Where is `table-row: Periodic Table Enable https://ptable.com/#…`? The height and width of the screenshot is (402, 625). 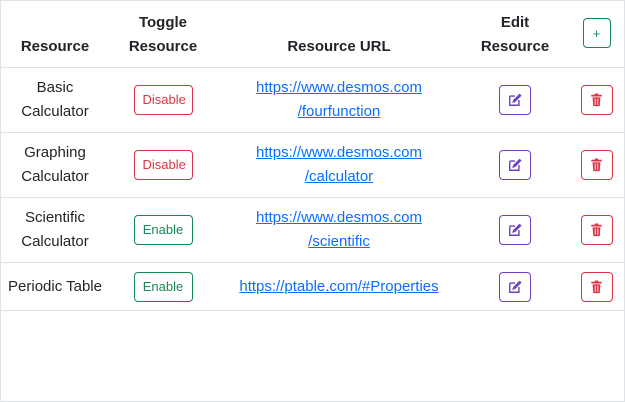
table-row: Periodic Table Enable https://ptable.com/#… is located at coordinates (312, 286).